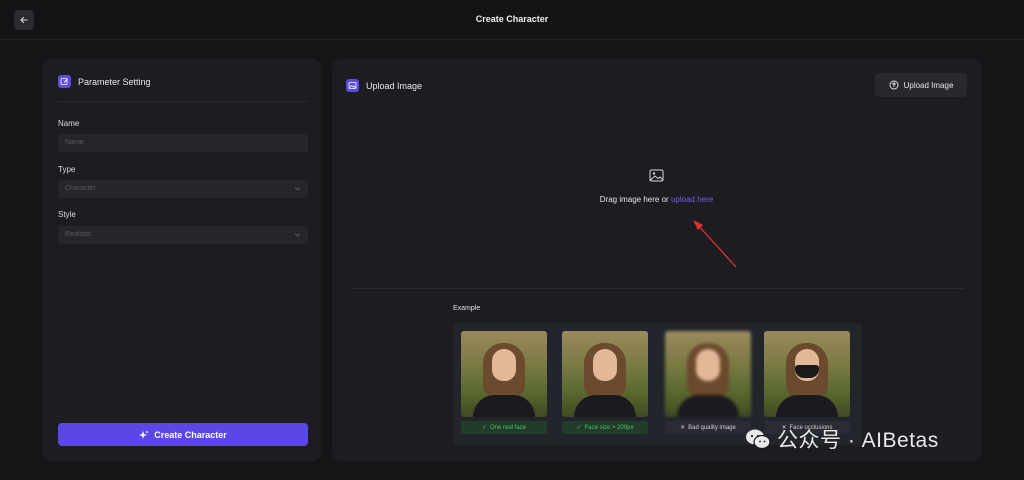  What do you see at coordinates (78, 234) in the screenshot?
I see `style-select-value: Realistic` at bounding box center [78, 234].